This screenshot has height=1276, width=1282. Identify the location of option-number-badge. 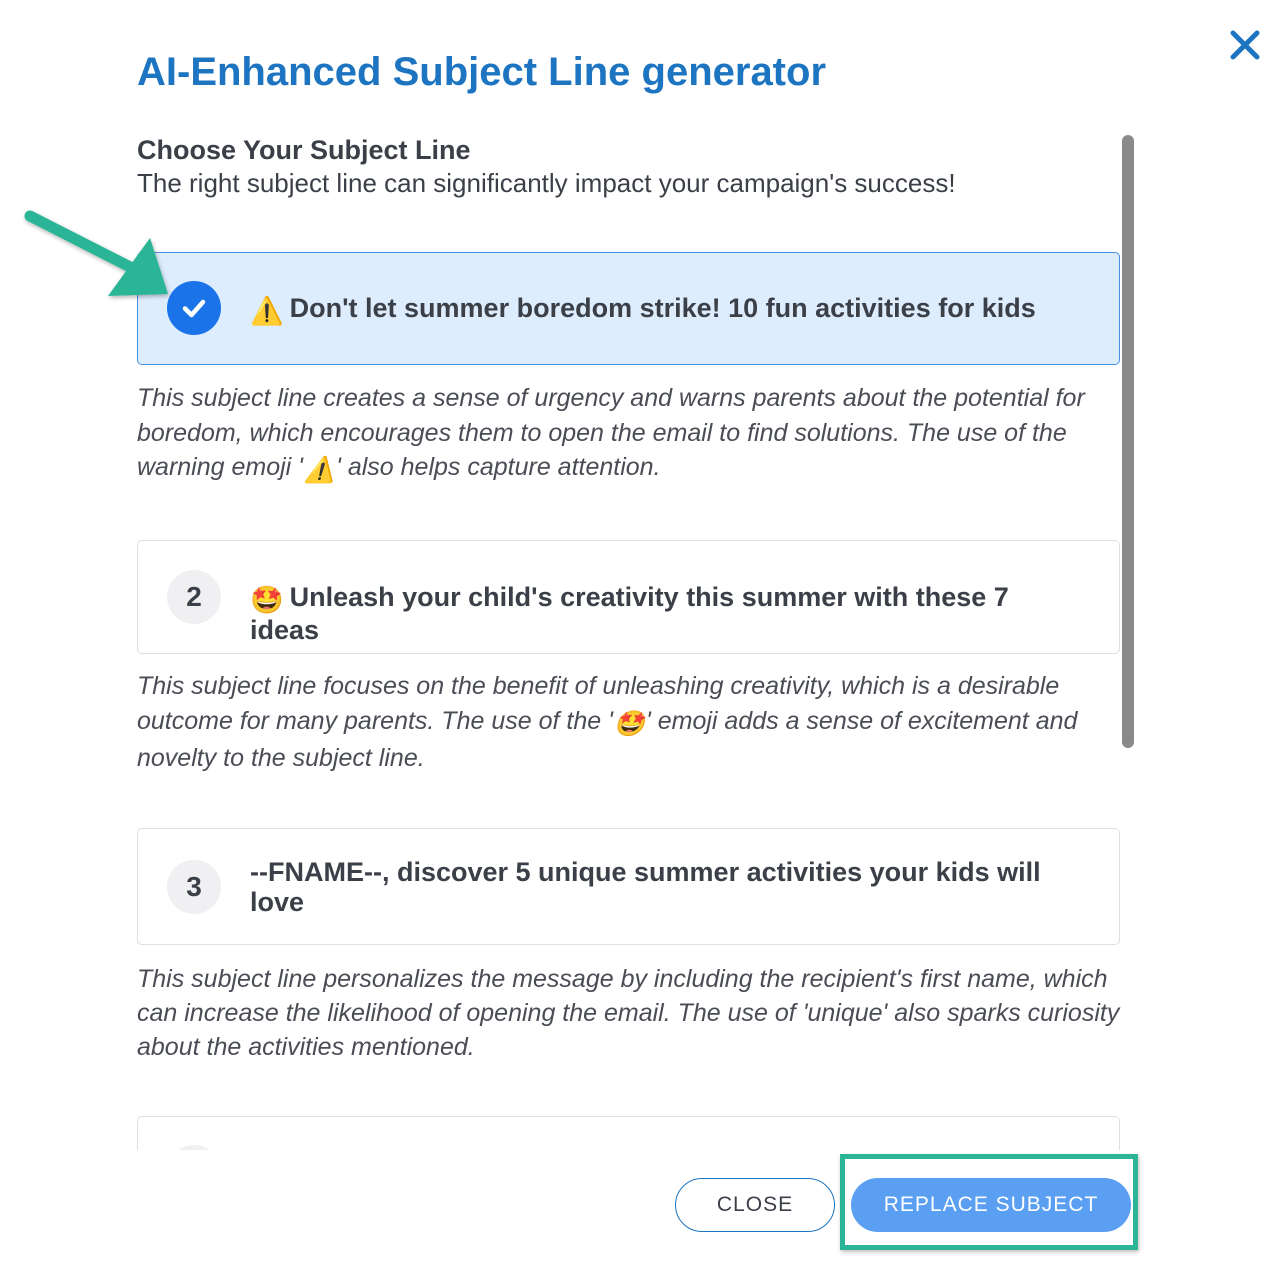
(194, 1147).